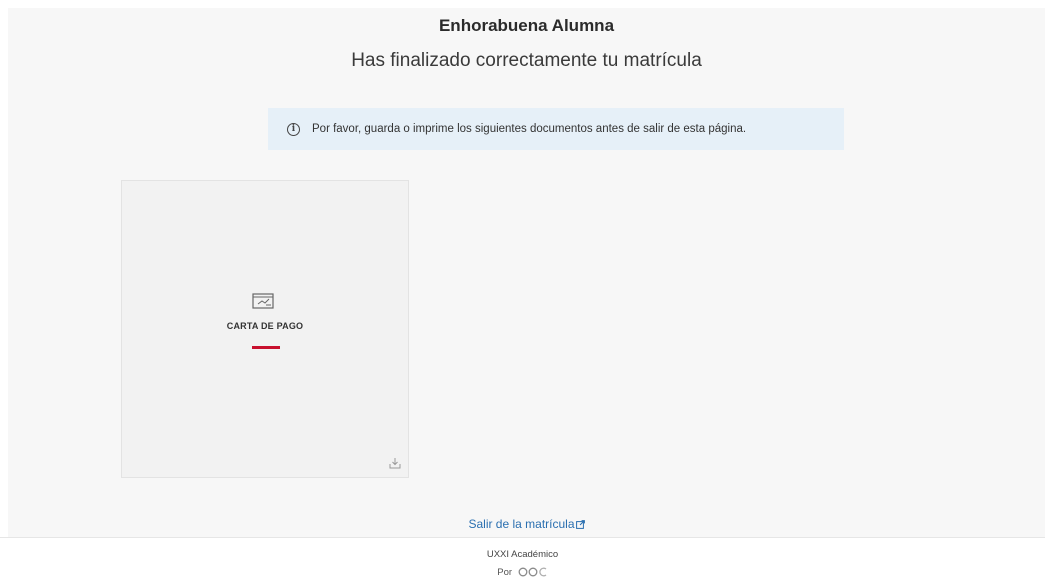 Image resolution: width=1045 pixels, height=587 pixels. I want to click on footer-by-label: Por, so click(505, 572).